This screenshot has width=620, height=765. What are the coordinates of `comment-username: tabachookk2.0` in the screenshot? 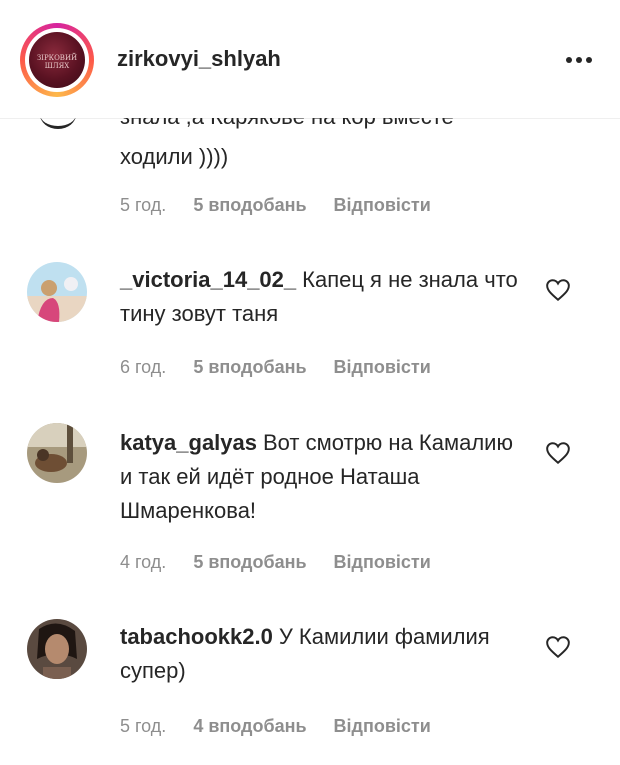 It's located at (196, 636).